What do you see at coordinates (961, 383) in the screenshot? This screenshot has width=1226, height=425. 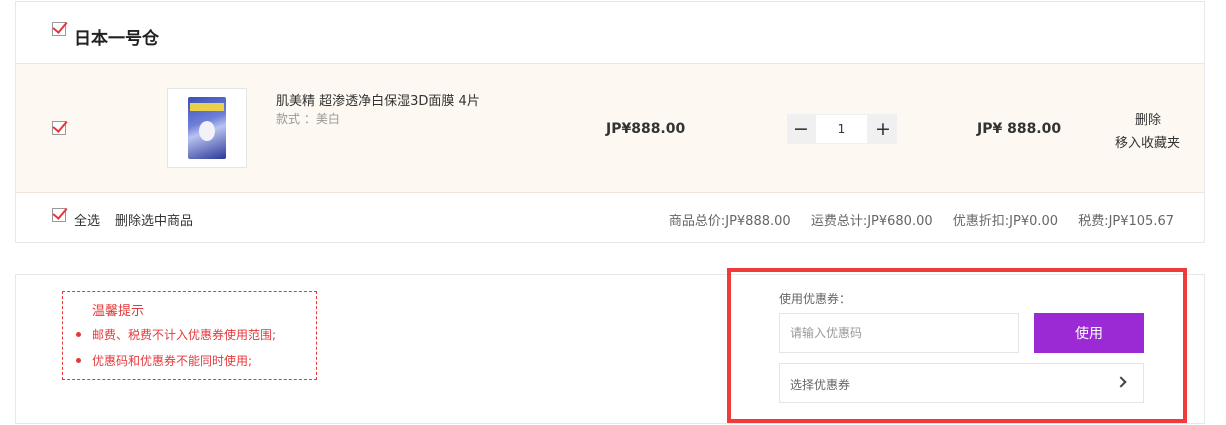 I see `select-coupon-dropdown: 选择优惠券` at bounding box center [961, 383].